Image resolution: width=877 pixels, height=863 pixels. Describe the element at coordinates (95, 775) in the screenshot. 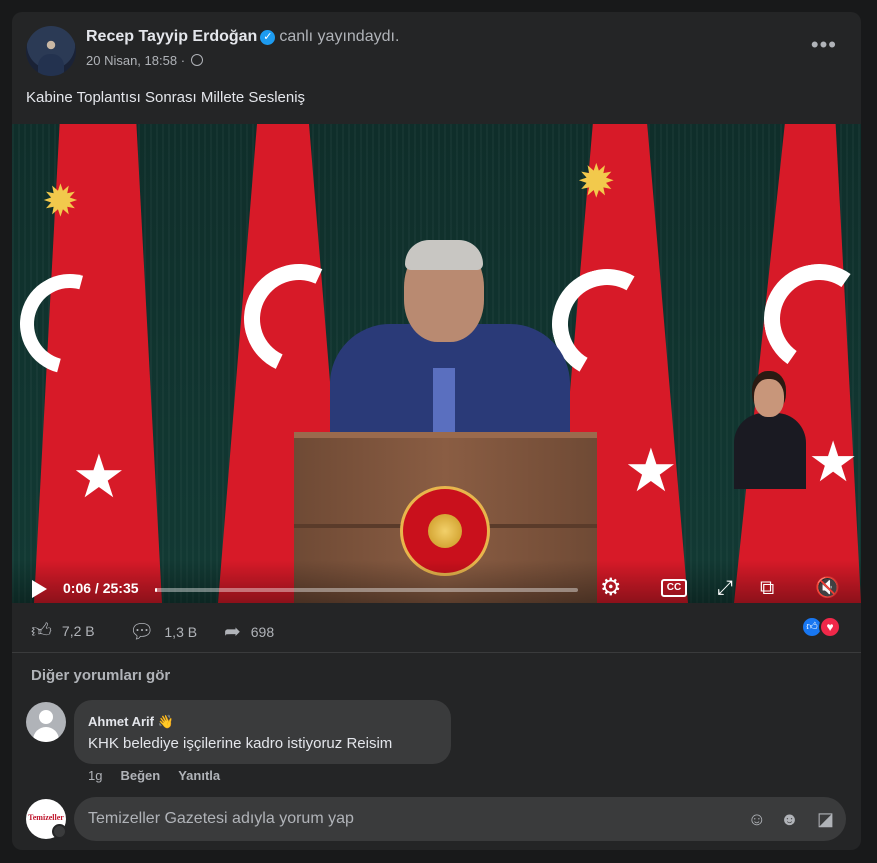

I see `comment-time: 1g` at that location.